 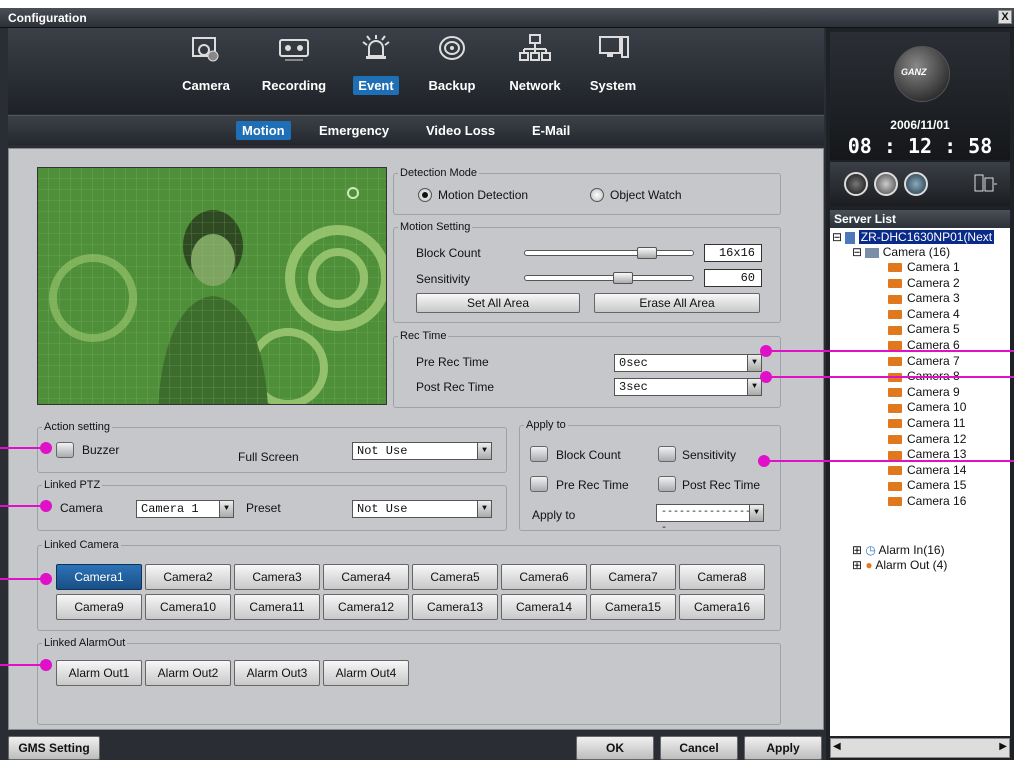 What do you see at coordinates (535, 71) in the screenshot?
I see `tab-network: Network` at bounding box center [535, 71].